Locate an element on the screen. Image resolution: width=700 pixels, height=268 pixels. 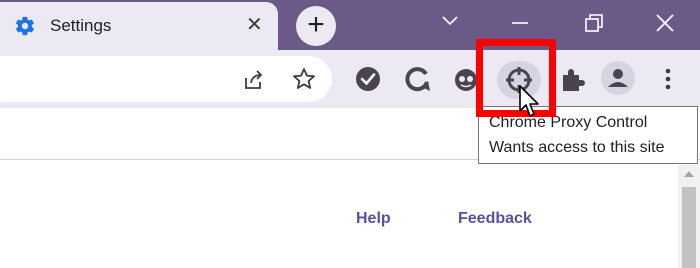
page-scrollbar is located at coordinates (689, 216).